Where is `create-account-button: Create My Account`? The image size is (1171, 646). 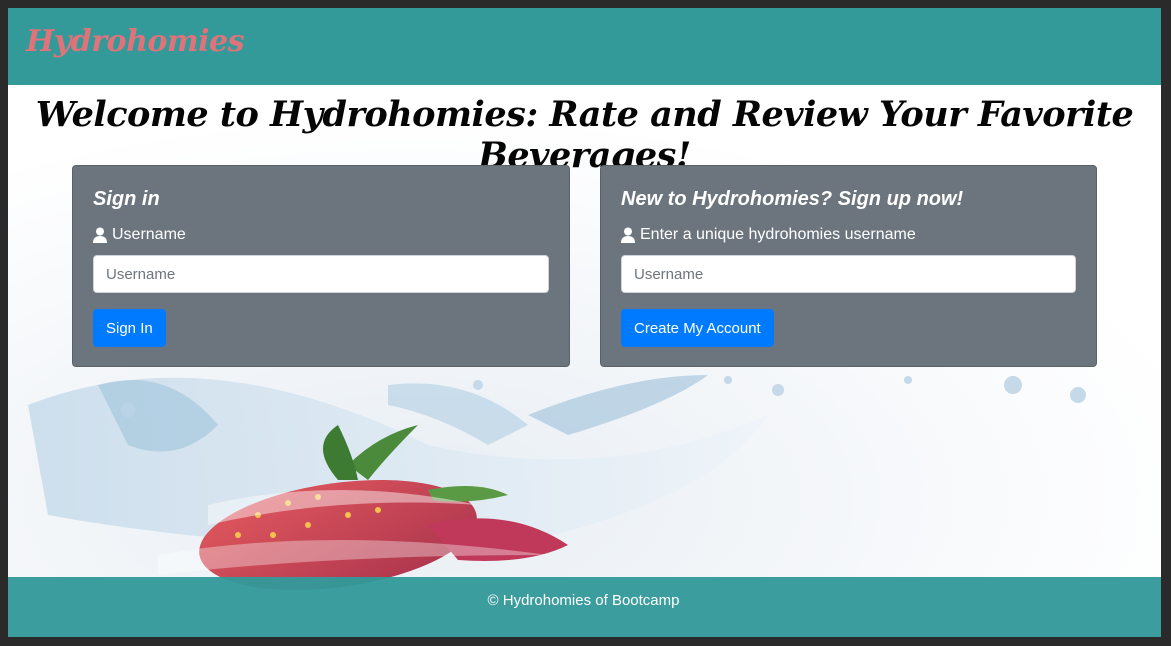 create-account-button: Create My Account is located at coordinates (697, 328).